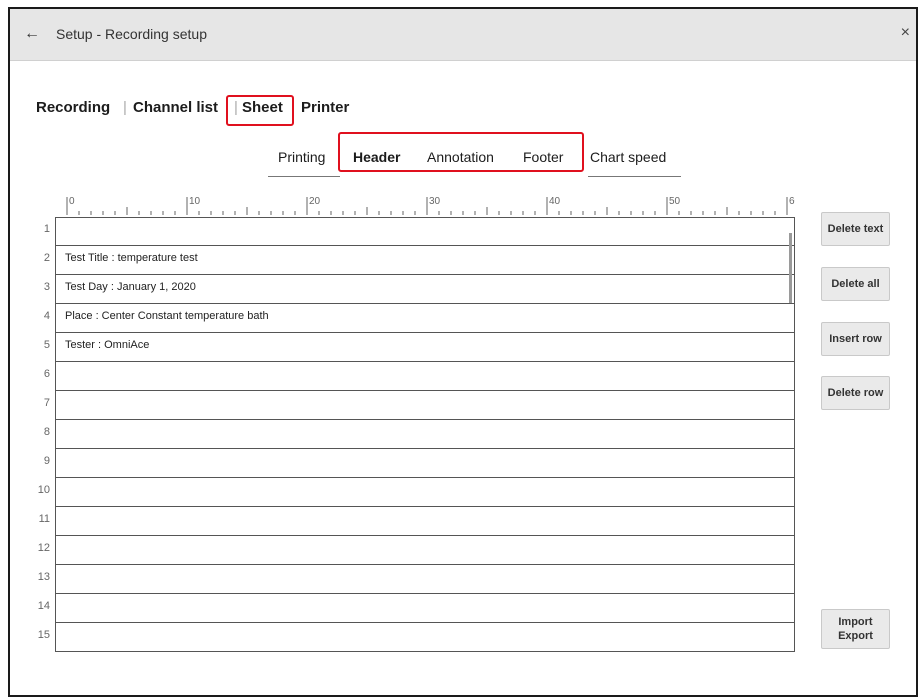 This screenshot has height=699, width=922. What do you see at coordinates (43, 548) in the screenshot?
I see `row-number: 12` at bounding box center [43, 548].